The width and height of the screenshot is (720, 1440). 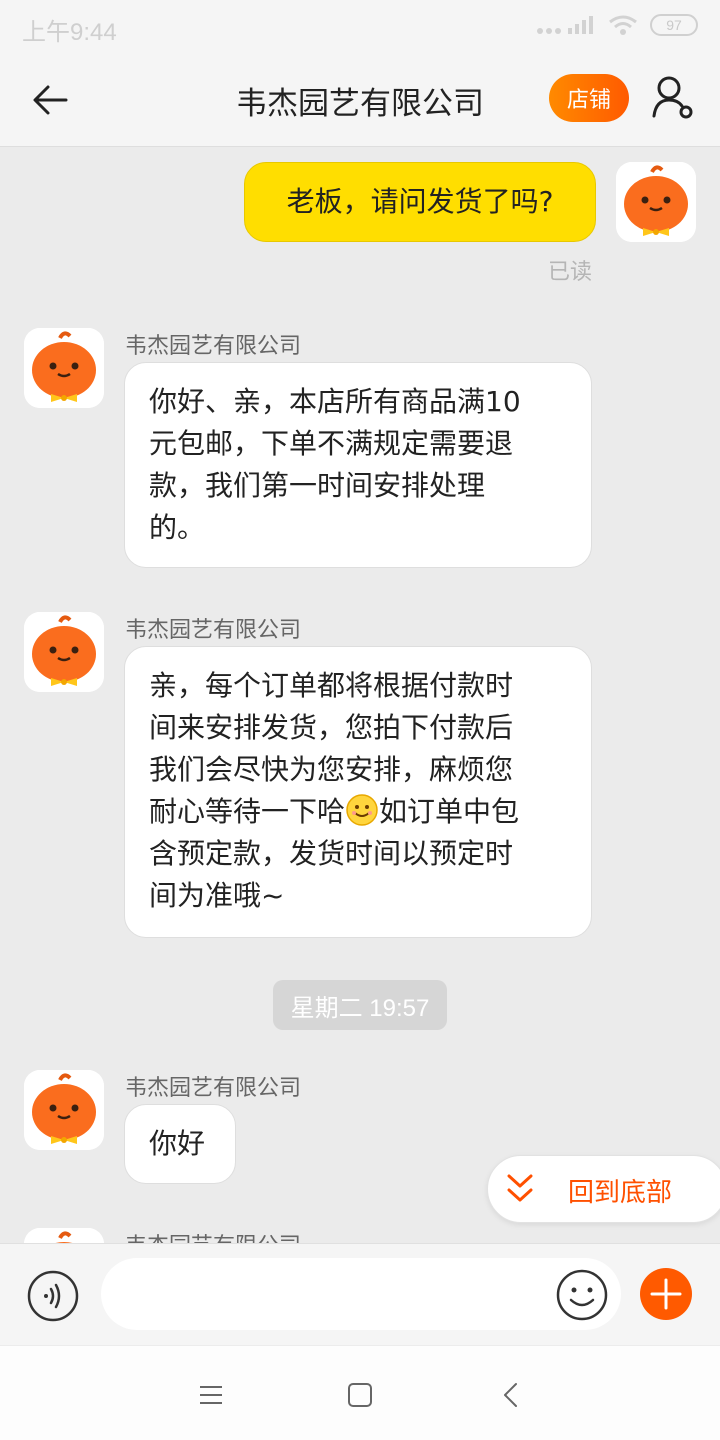 What do you see at coordinates (673, 97) in the screenshot?
I see `user-settings-icon` at bounding box center [673, 97].